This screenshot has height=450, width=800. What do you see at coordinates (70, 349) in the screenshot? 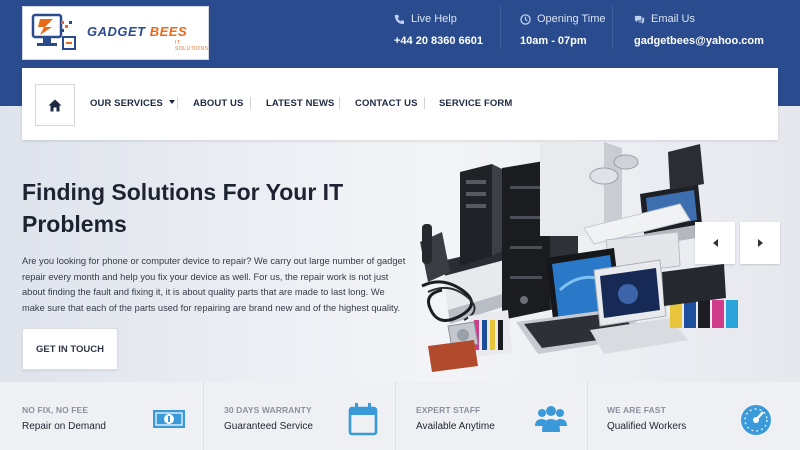
I see `get-in-touch-button: GET IN TOUCH` at bounding box center [70, 349].